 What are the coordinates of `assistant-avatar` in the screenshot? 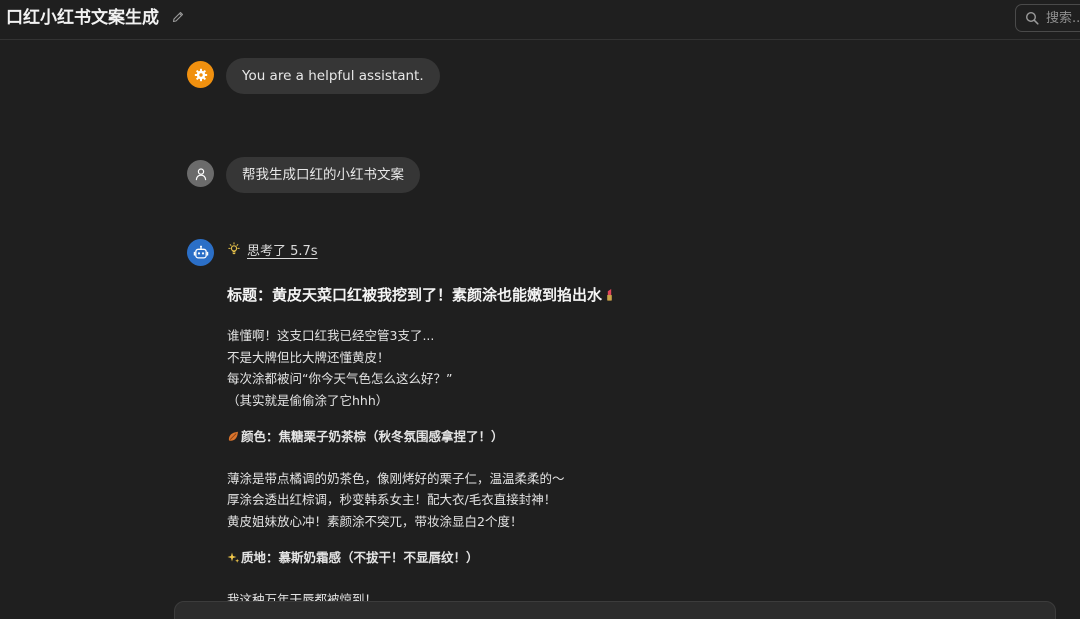 It's located at (200, 252).